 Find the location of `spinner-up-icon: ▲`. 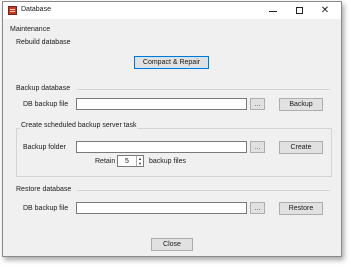

spinner-up-icon: ▲ is located at coordinates (140, 158).